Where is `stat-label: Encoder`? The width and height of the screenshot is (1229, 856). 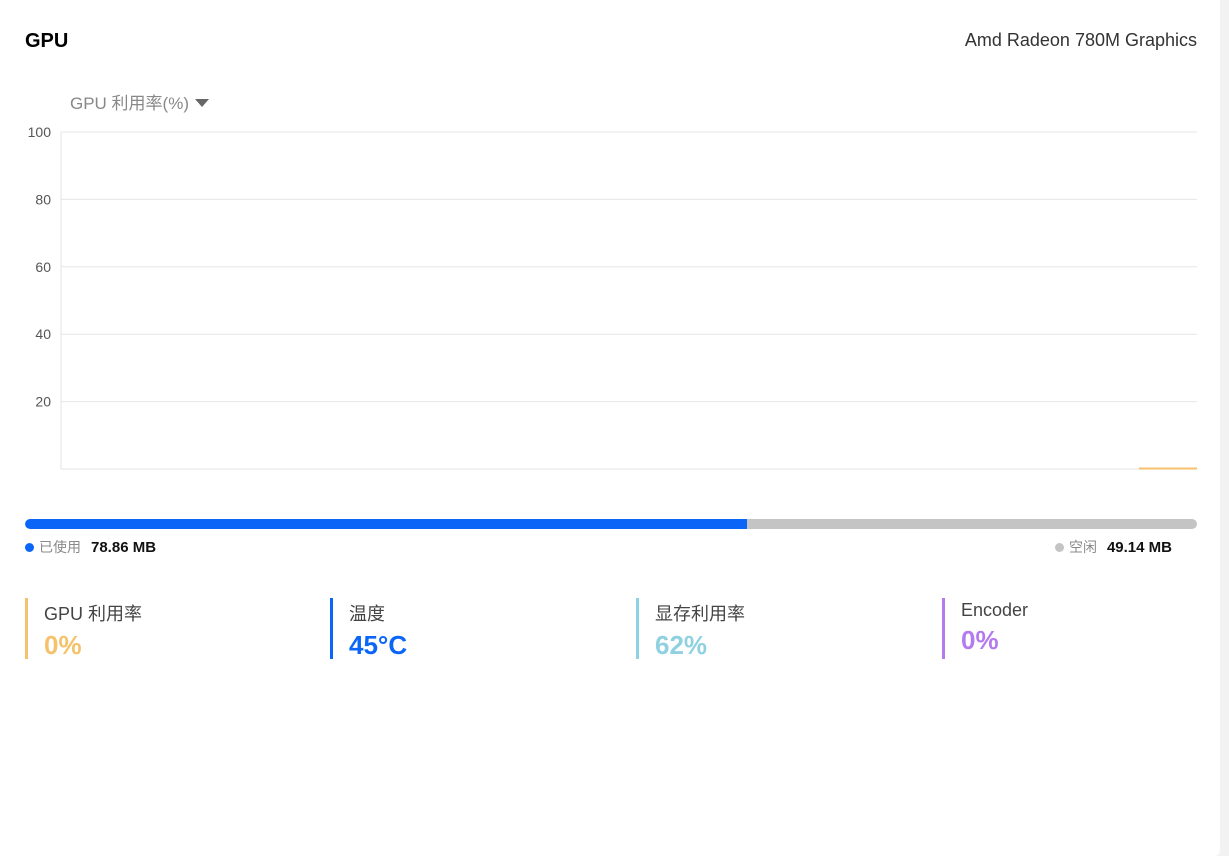
stat-label: Encoder is located at coordinates (995, 610).